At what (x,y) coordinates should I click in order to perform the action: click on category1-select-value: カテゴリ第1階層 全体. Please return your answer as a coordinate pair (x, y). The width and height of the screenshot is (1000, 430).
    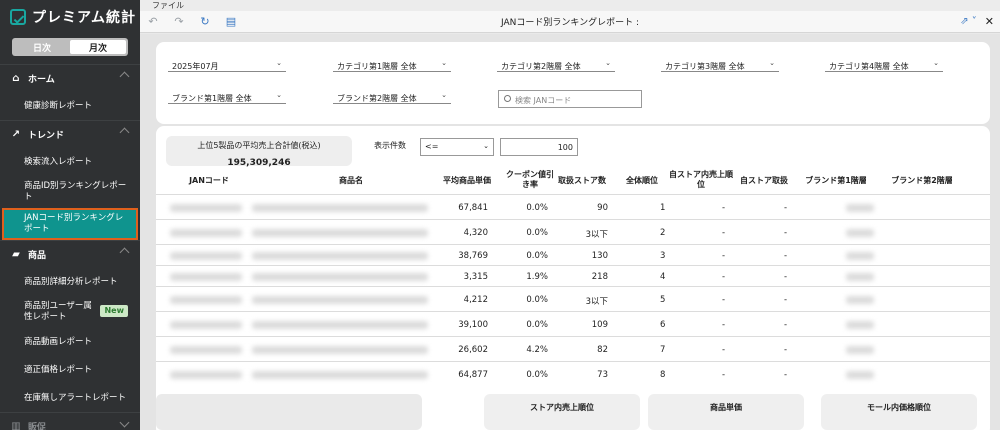
    Looking at the image, I should click on (377, 66).